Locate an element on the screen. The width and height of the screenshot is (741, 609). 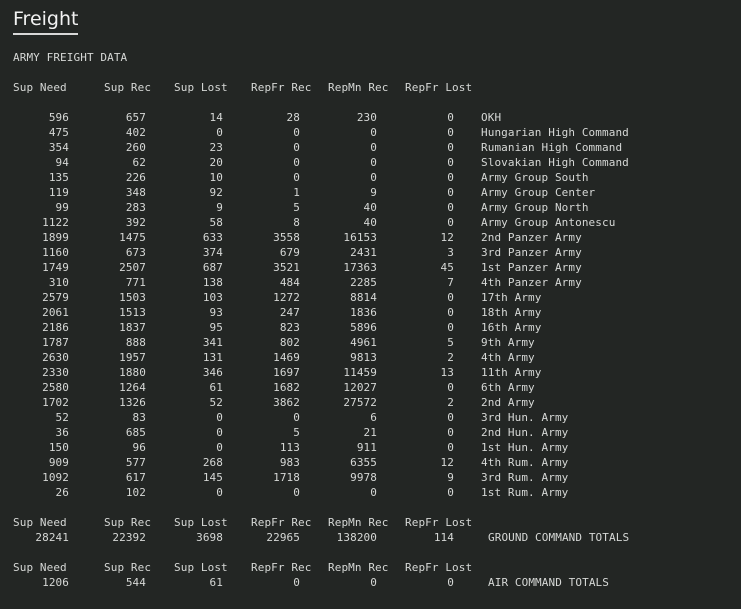
table-cell: 102 is located at coordinates (135, 492).